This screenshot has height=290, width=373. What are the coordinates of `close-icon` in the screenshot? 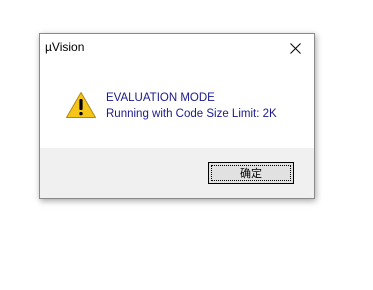 It's located at (295, 48).